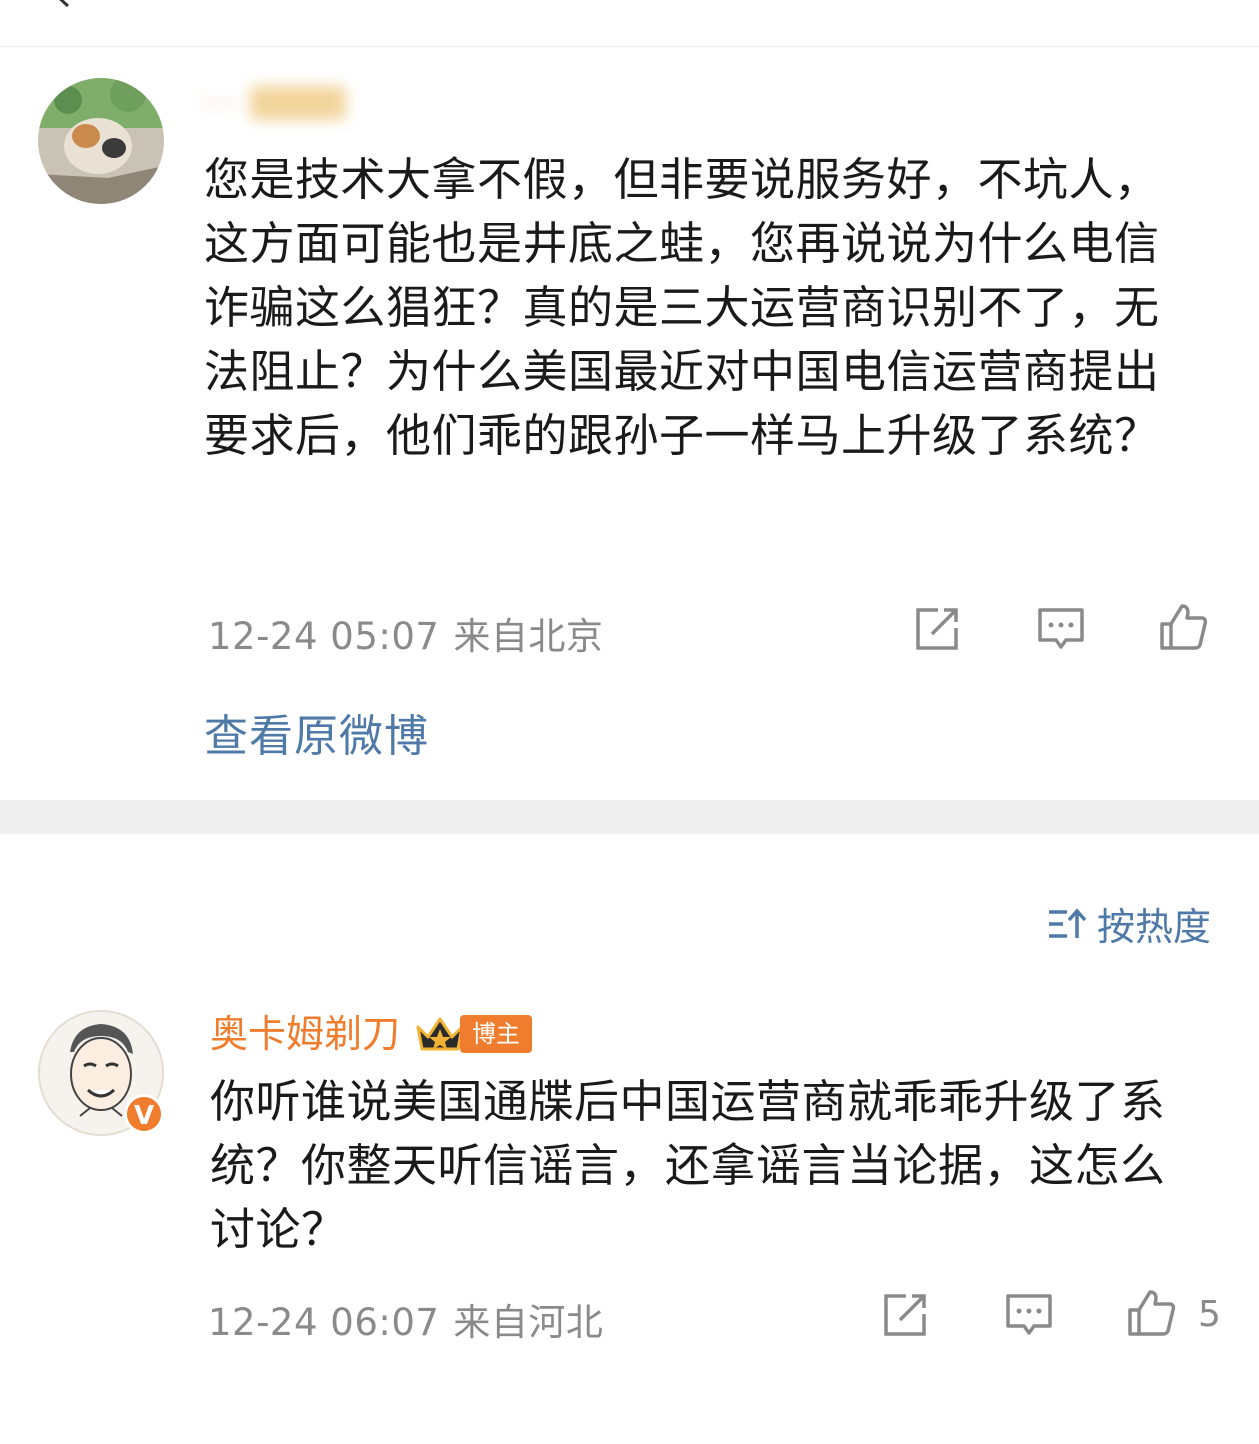 This screenshot has width=1259, height=1444. What do you see at coordinates (528, 1322) in the screenshot?
I see `comment-location: 来自河北` at bounding box center [528, 1322].